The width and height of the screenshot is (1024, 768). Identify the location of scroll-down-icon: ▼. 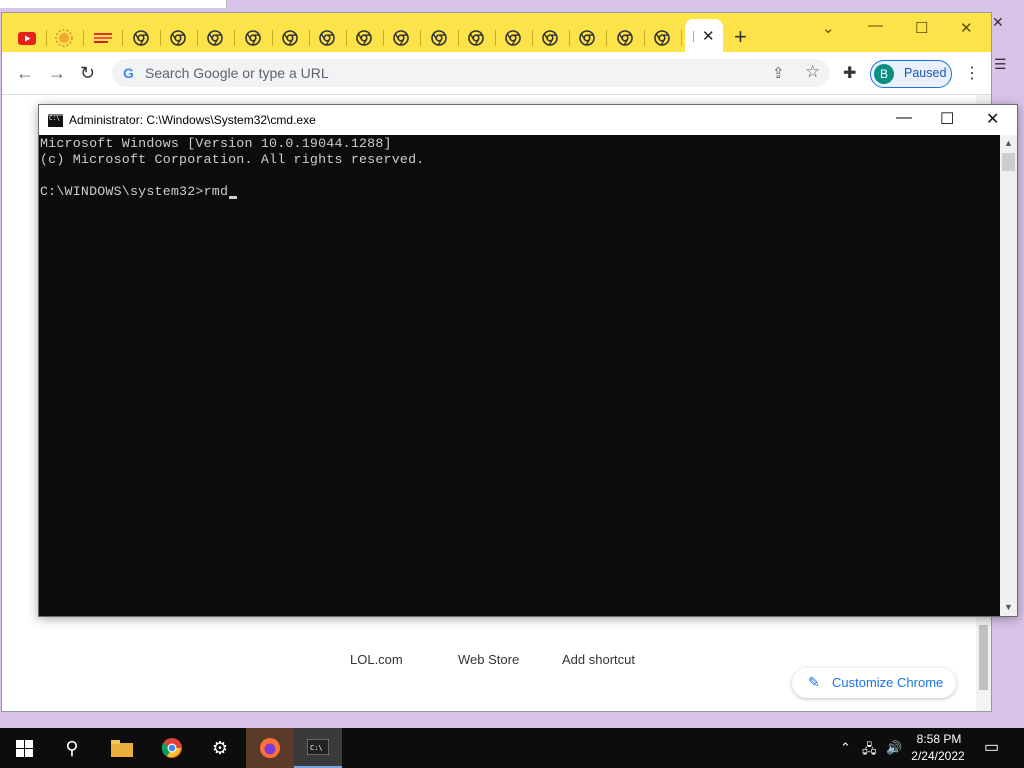
(1008, 607).